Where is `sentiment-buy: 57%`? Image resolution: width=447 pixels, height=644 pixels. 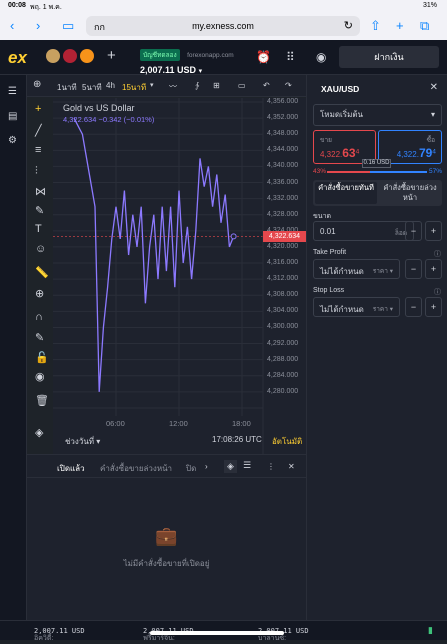
sentiment-buy: 57% is located at coordinates (435, 171).